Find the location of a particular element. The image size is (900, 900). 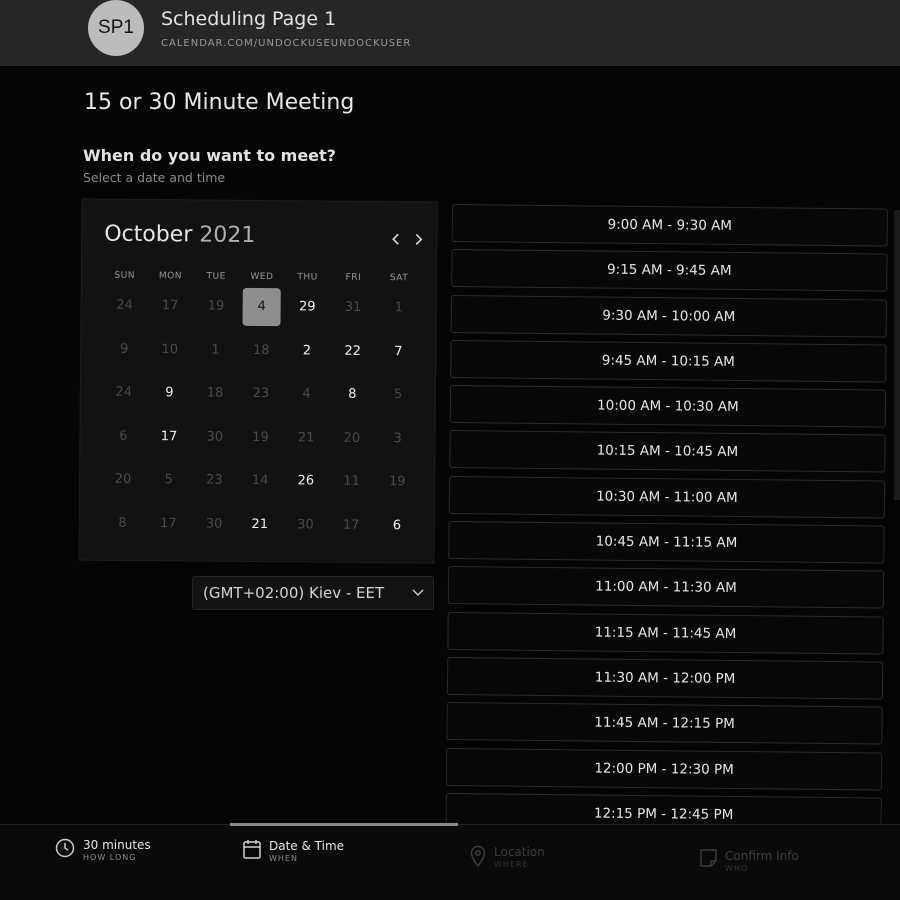

calendar-day-unavailable: 4 is located at coordinates (307, 394).